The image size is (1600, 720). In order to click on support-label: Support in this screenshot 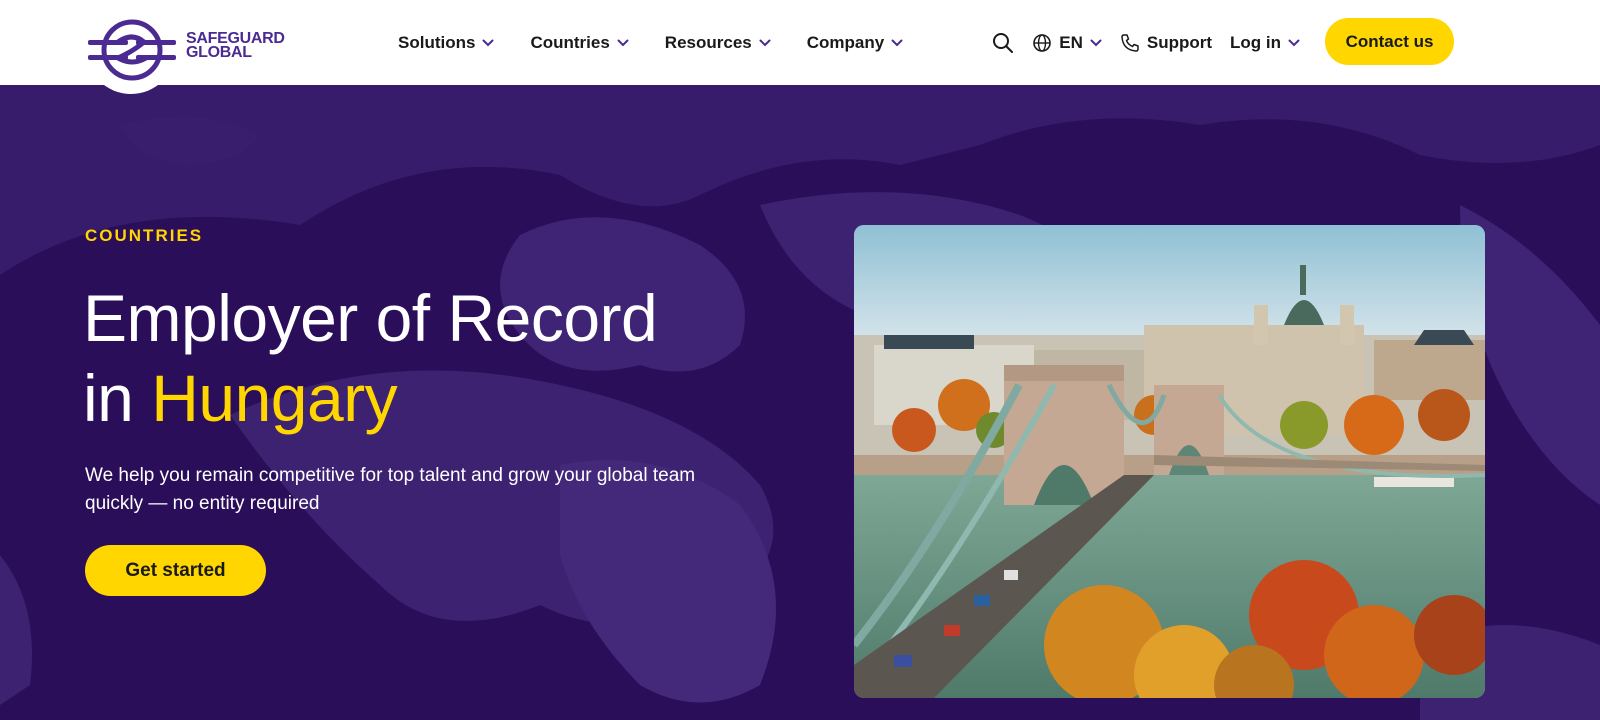, I will do `click(1179, 42)`.